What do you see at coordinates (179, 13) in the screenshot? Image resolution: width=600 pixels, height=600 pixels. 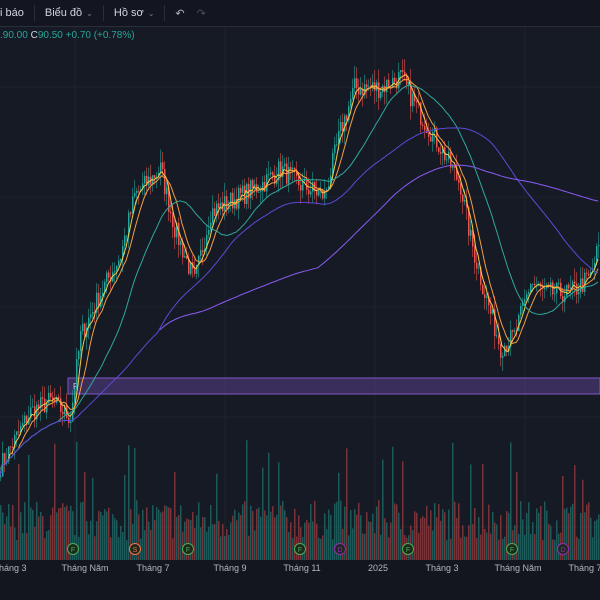 I see `undo-button: ↶` at bounding box center [179, 13].